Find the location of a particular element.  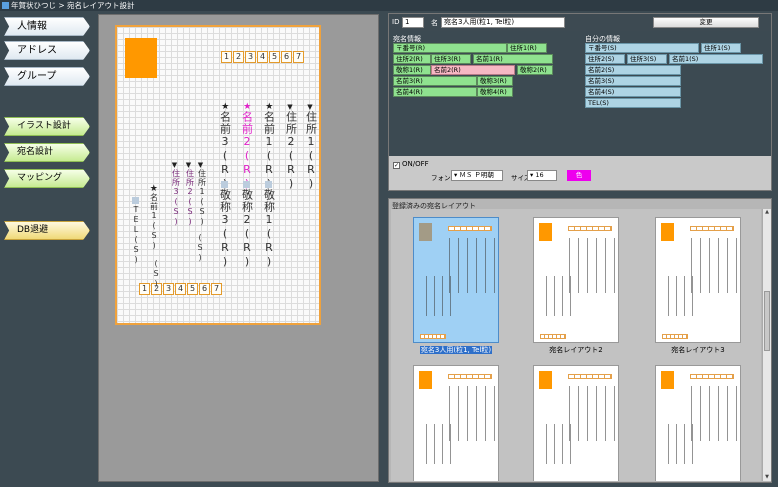

layout-caption: 宛名3人用(粒1, Tel粒) is located at coordinates (456, 350).